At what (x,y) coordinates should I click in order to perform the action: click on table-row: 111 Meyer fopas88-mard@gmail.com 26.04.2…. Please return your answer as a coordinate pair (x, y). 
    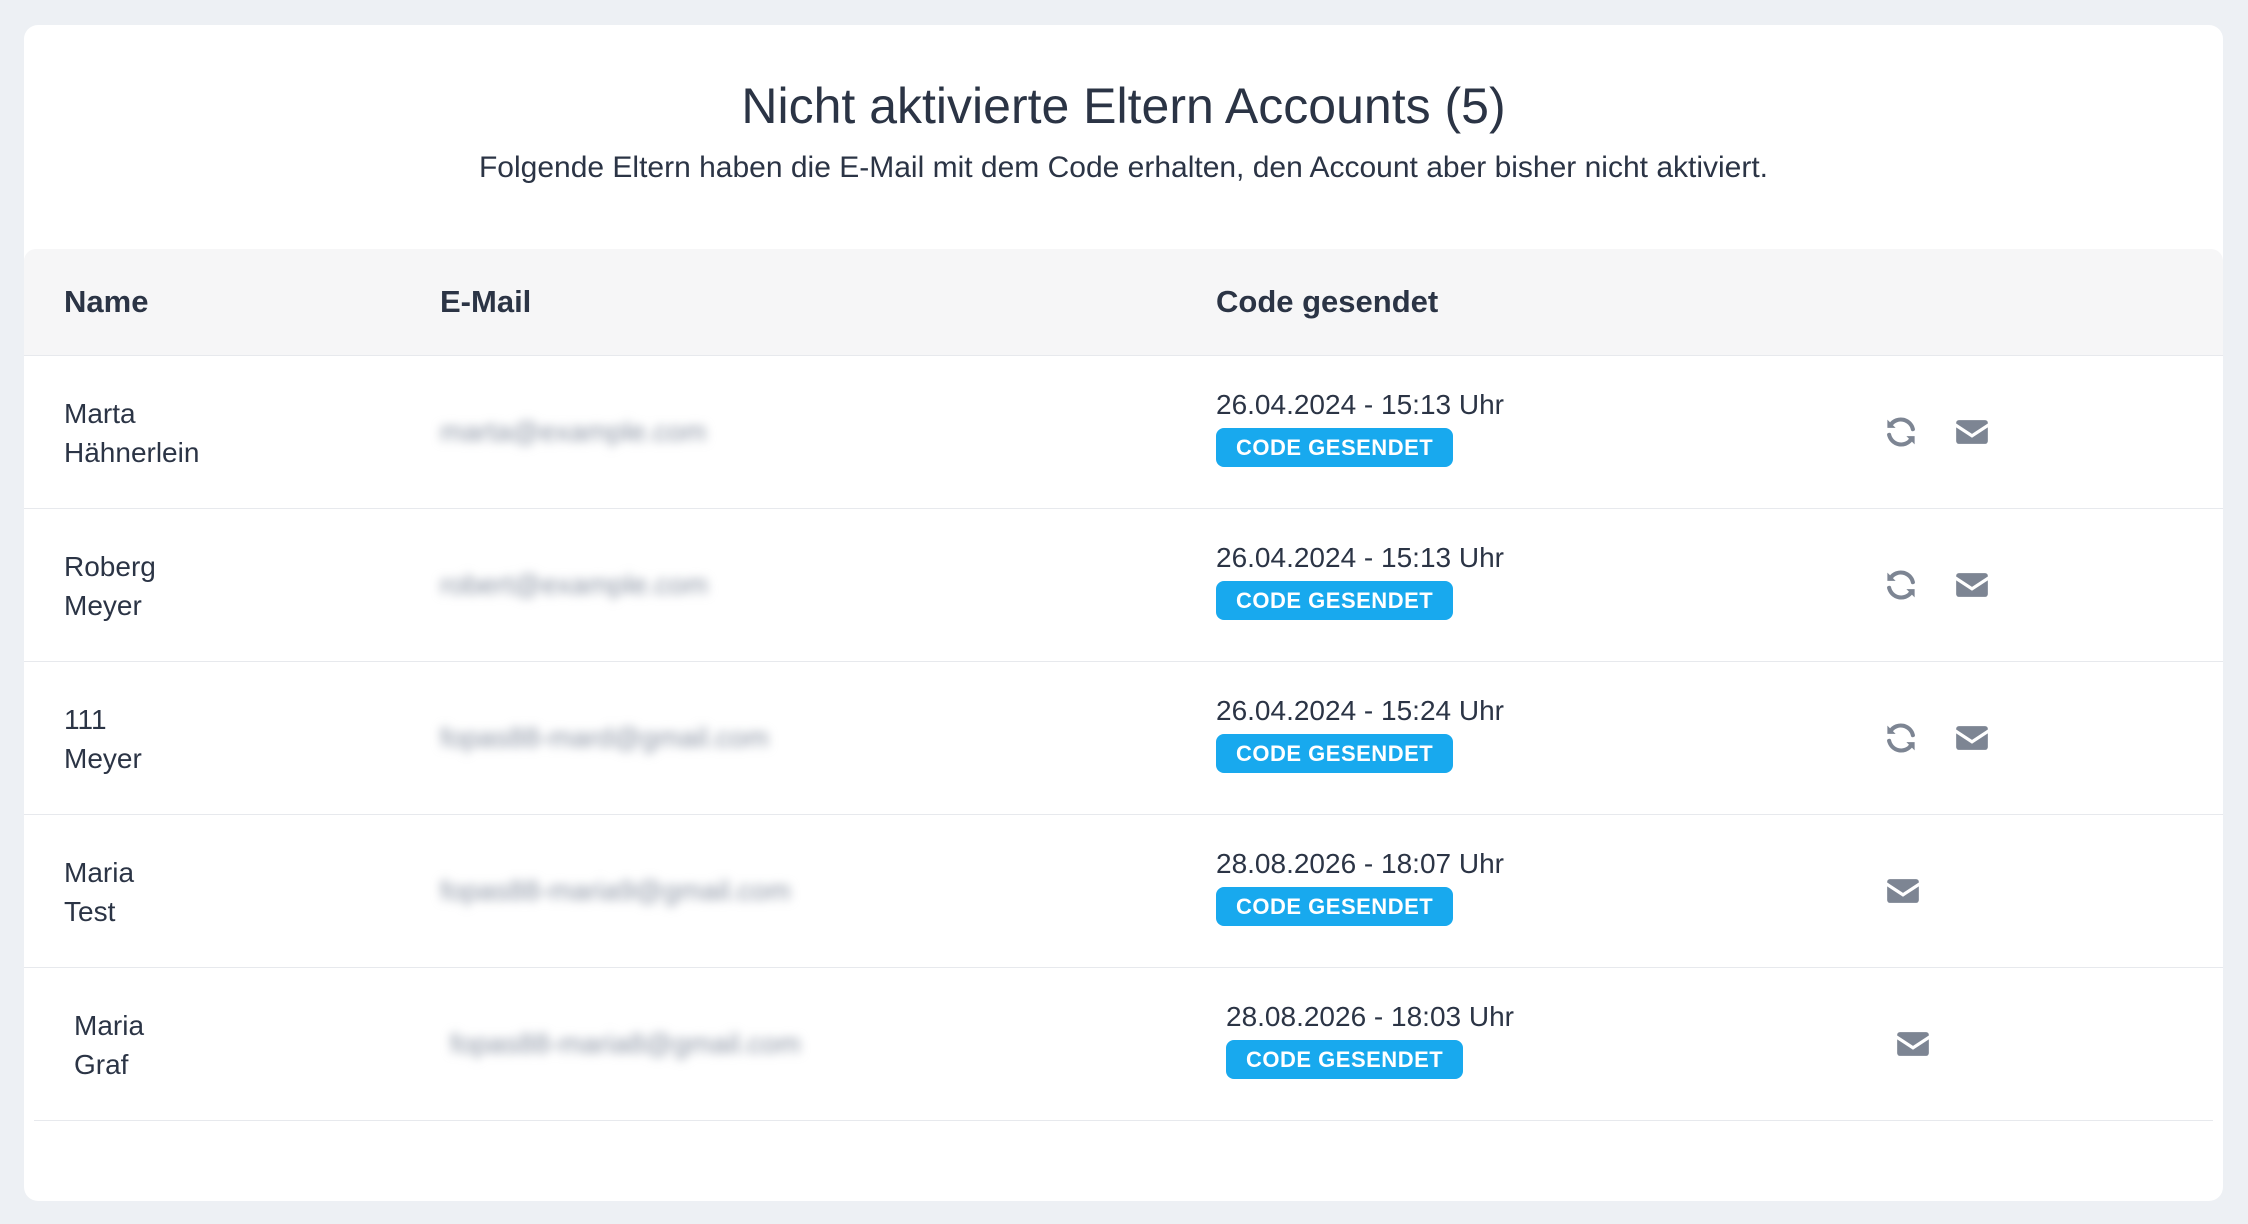
    Looking at the image, I should click on (1123, 738).